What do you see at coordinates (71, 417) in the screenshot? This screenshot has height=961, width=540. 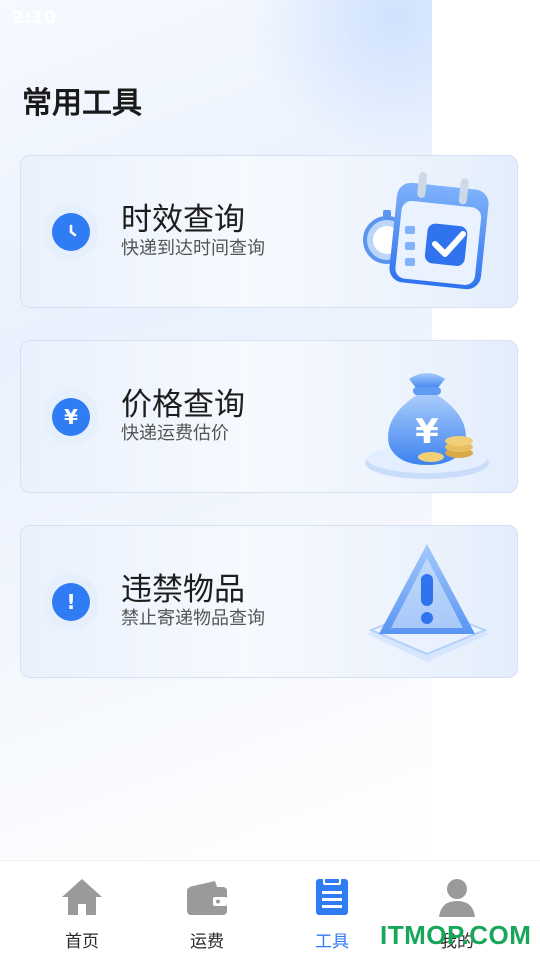 I see `yen-icon: ¥` at bounding box center [71, 417].